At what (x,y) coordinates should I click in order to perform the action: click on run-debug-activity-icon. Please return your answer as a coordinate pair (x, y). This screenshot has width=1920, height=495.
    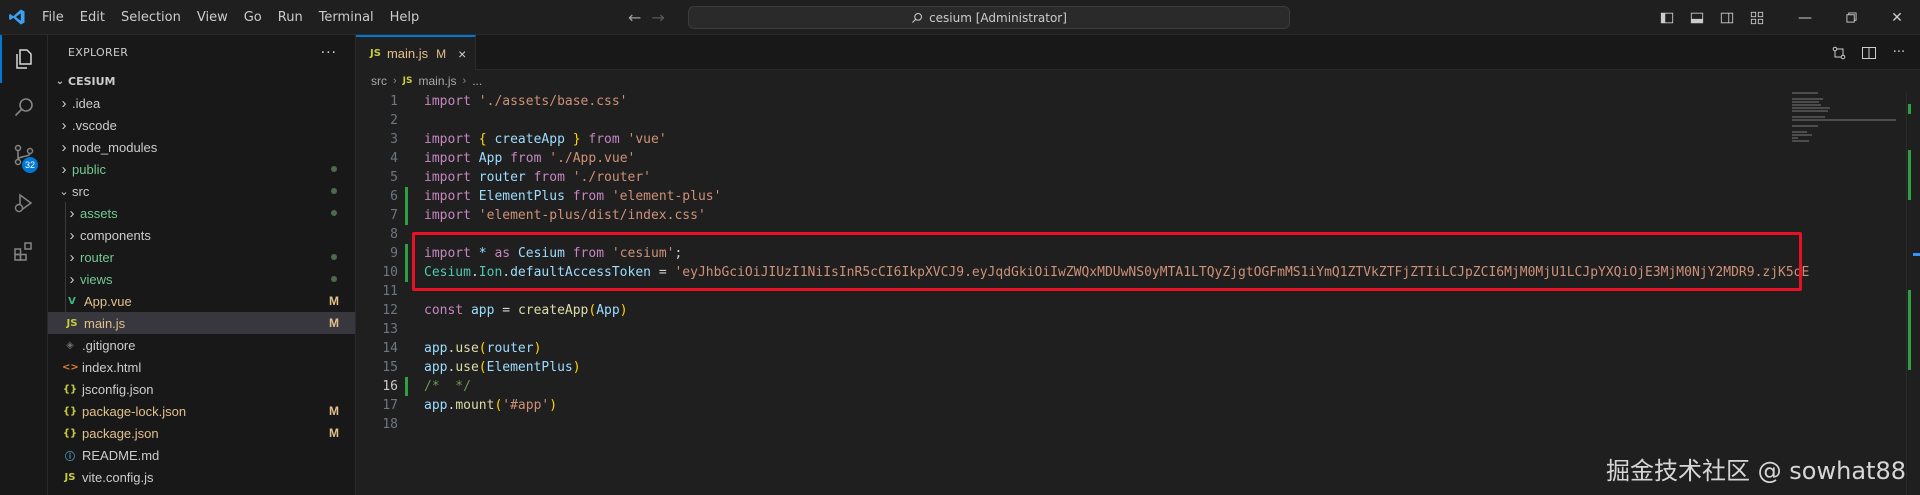
    Looking at the image, I should click on (24, 203).